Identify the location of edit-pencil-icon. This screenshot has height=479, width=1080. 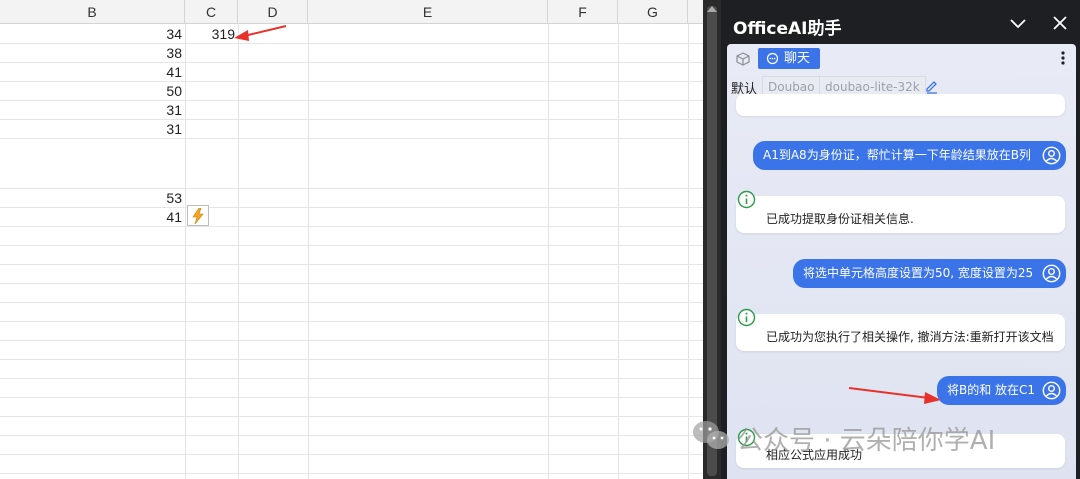
(932, 86).